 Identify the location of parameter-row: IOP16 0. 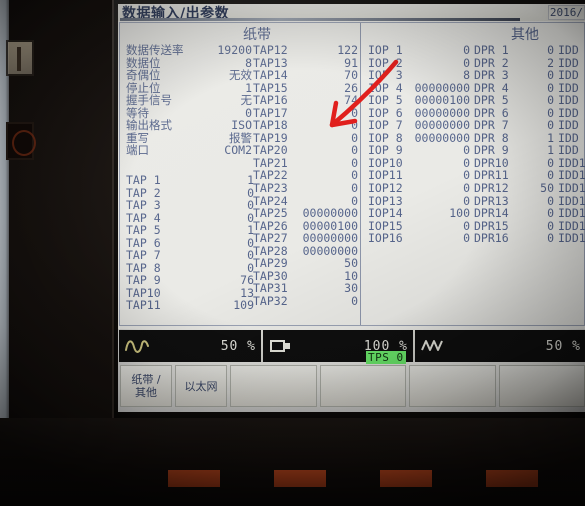
(419, 238).